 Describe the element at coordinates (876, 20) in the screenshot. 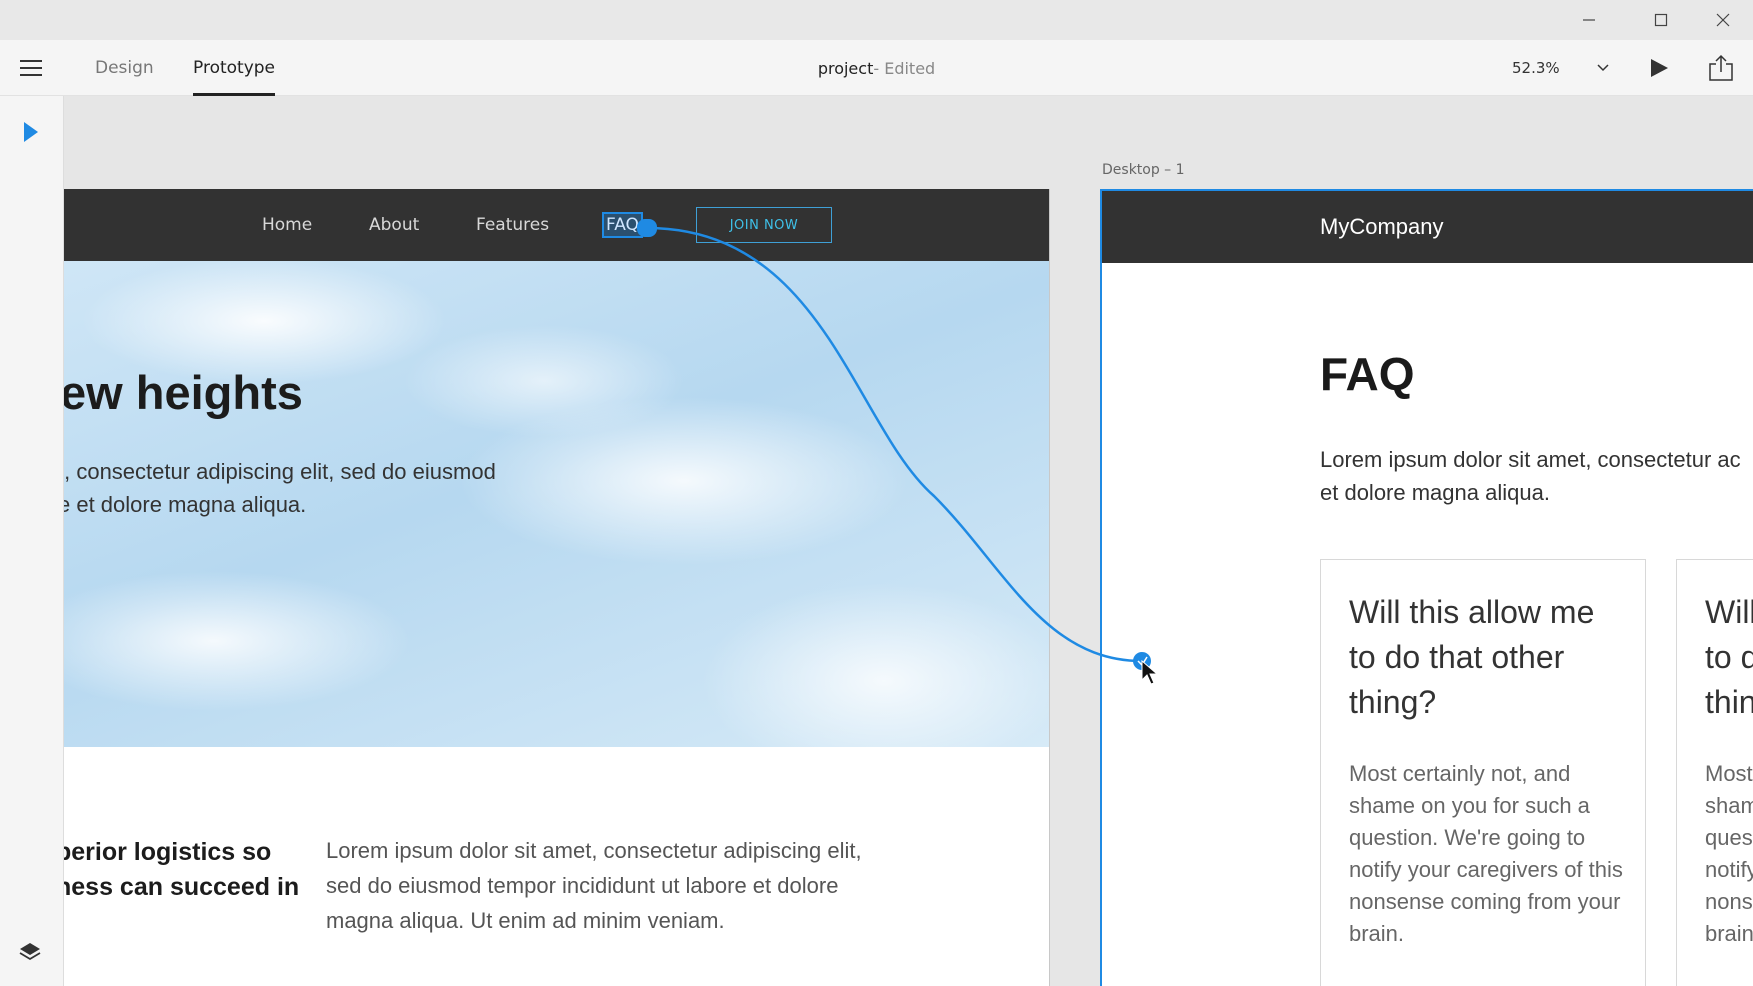

I see `title-bar` at that location.